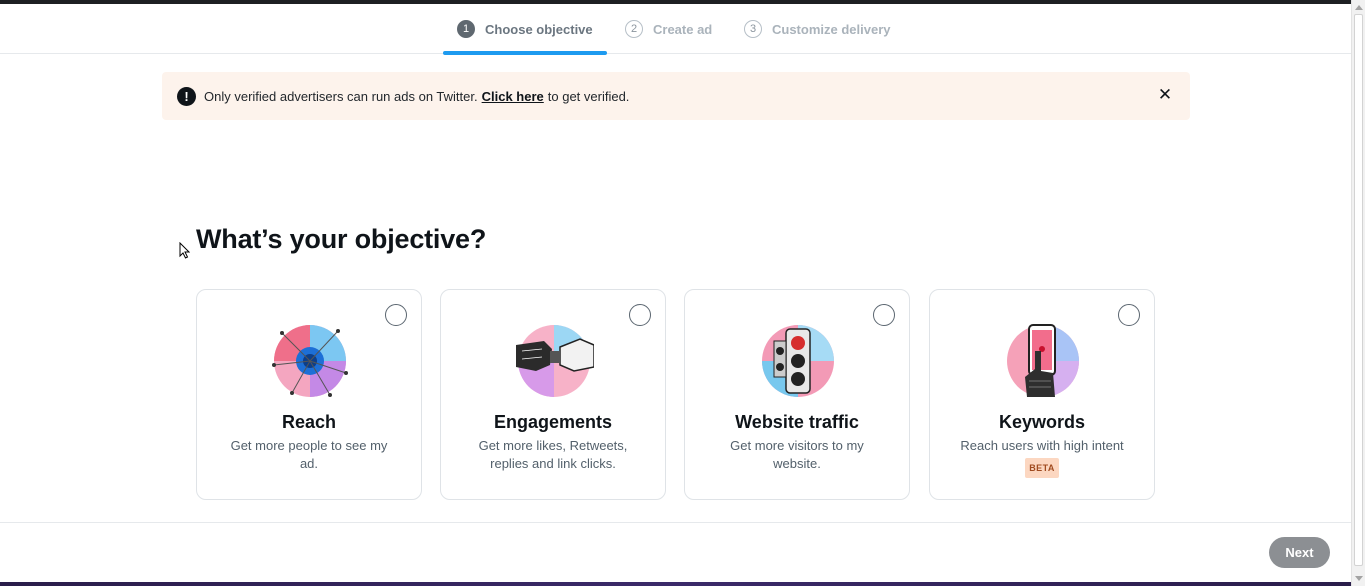 The image size is (1365, 586). Describe the element at coordinates (1359, 7) in the screenshot. I see `scroll-up-arrow-icon` at that location.